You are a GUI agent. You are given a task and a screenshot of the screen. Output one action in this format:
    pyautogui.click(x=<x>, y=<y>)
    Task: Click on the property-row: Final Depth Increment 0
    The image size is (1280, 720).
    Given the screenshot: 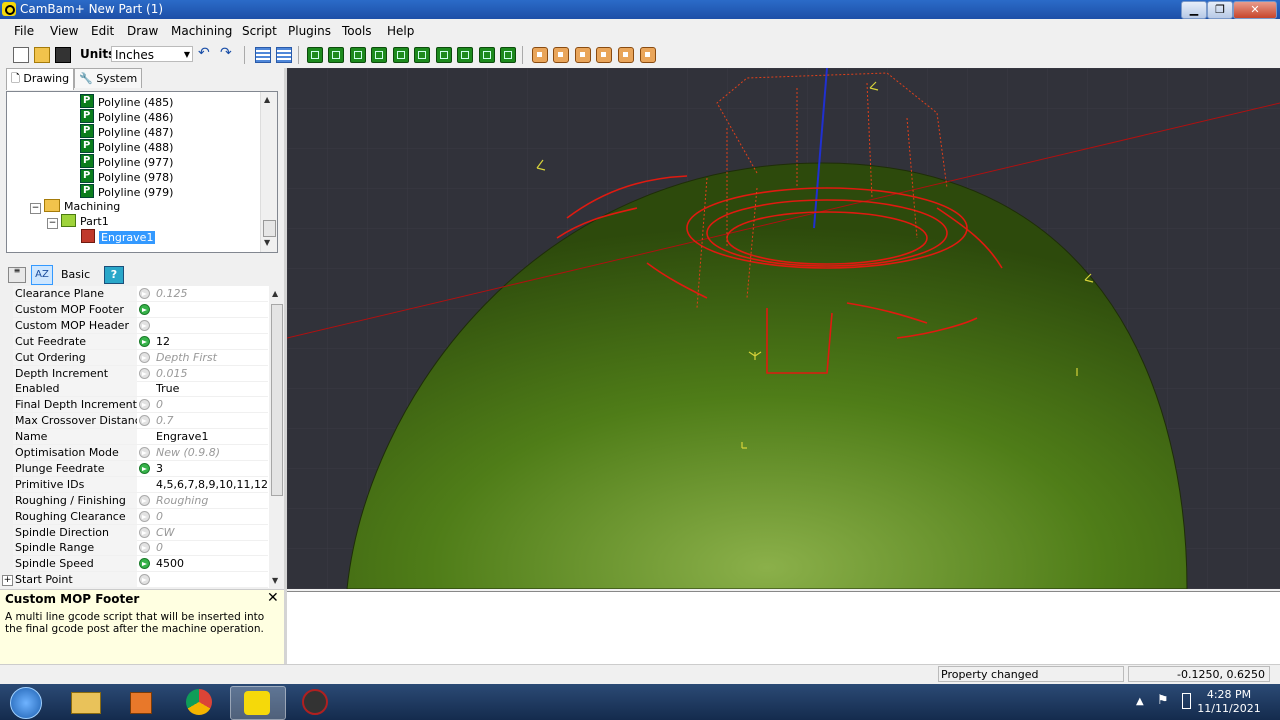 What is the action you would take?
    pyautogui.click(x=134, y=405)
    